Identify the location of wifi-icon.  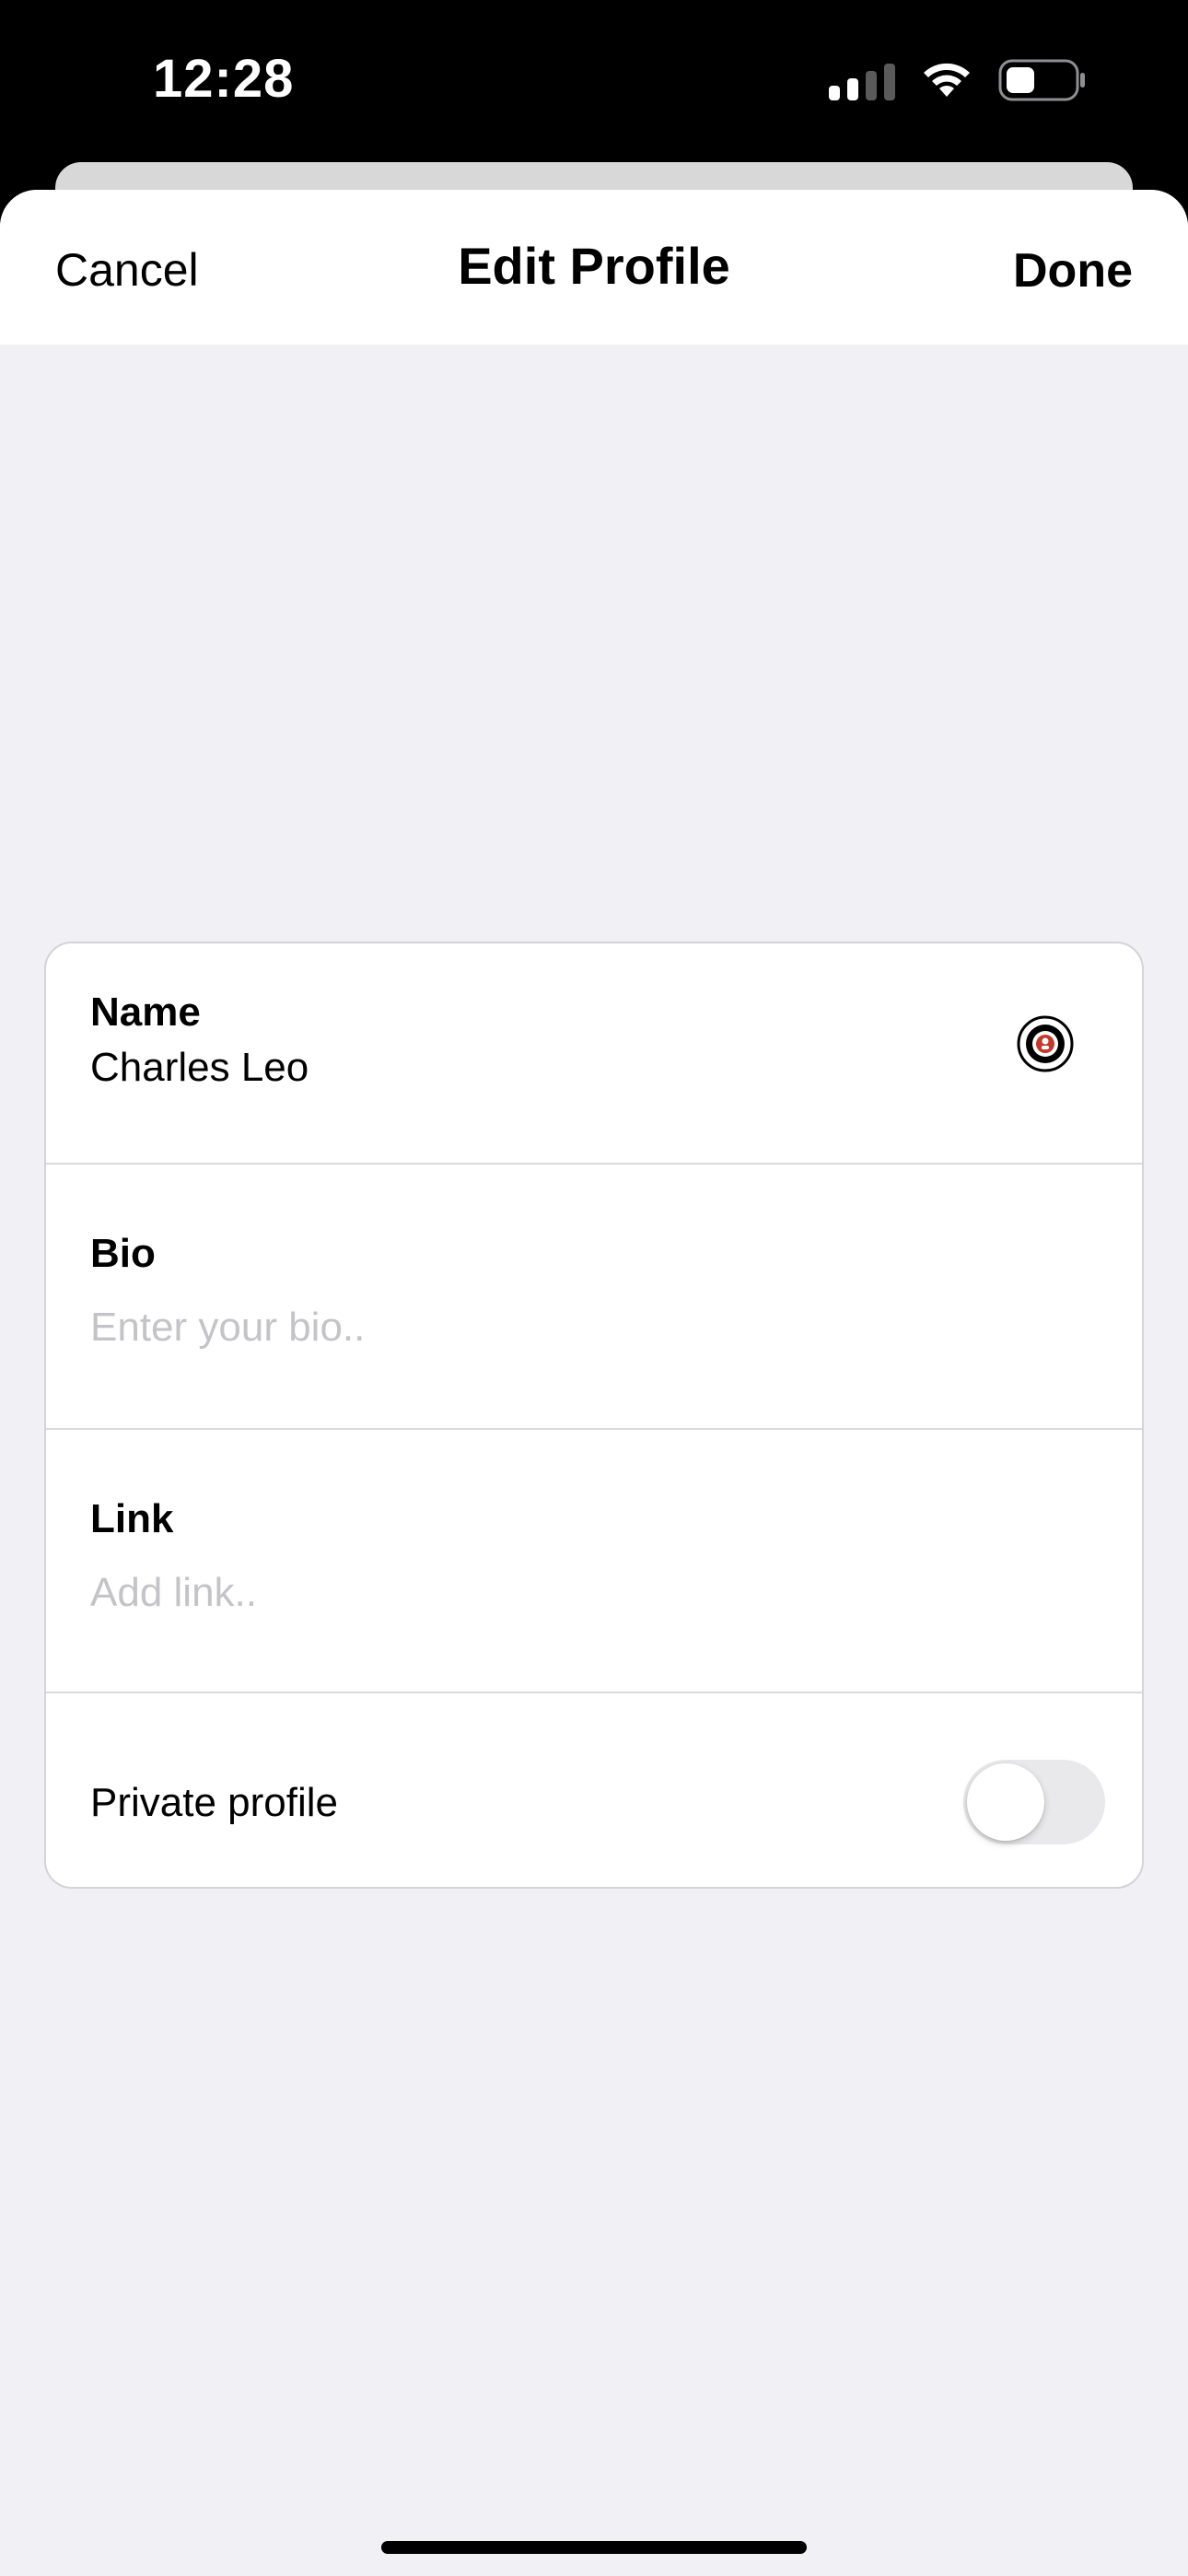
(947, 80).